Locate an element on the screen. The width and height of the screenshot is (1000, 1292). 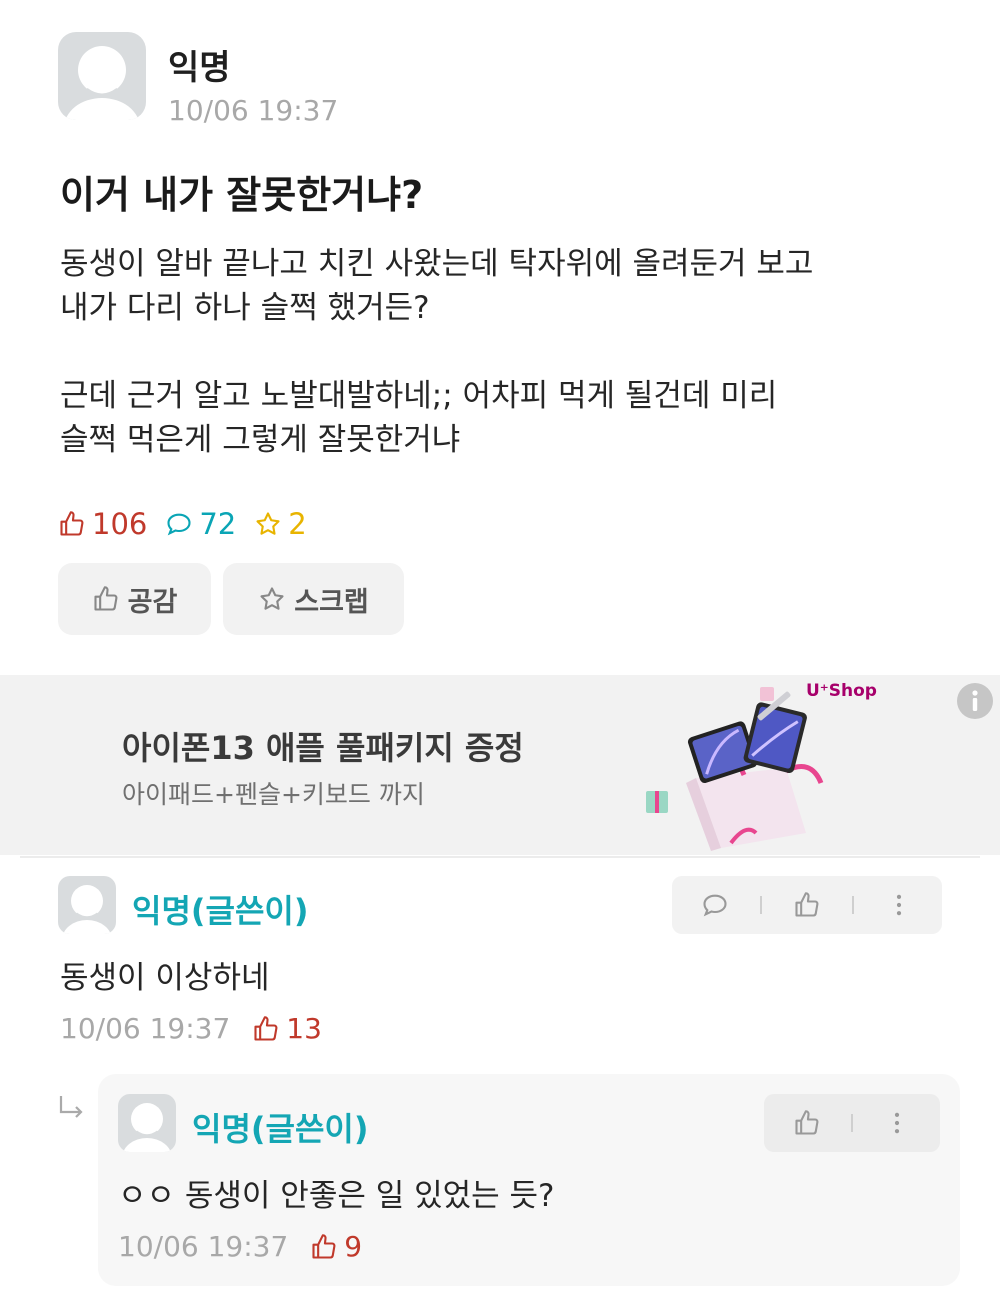
ad-title: 아이폰13 애플 풀패키지 증정 is located at coordinates (323, 748).